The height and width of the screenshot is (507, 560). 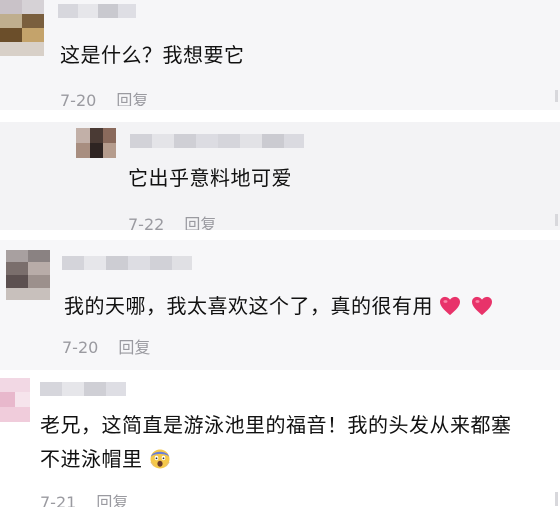 I want to click on scream-face-icon, so click(x=160, y=462).